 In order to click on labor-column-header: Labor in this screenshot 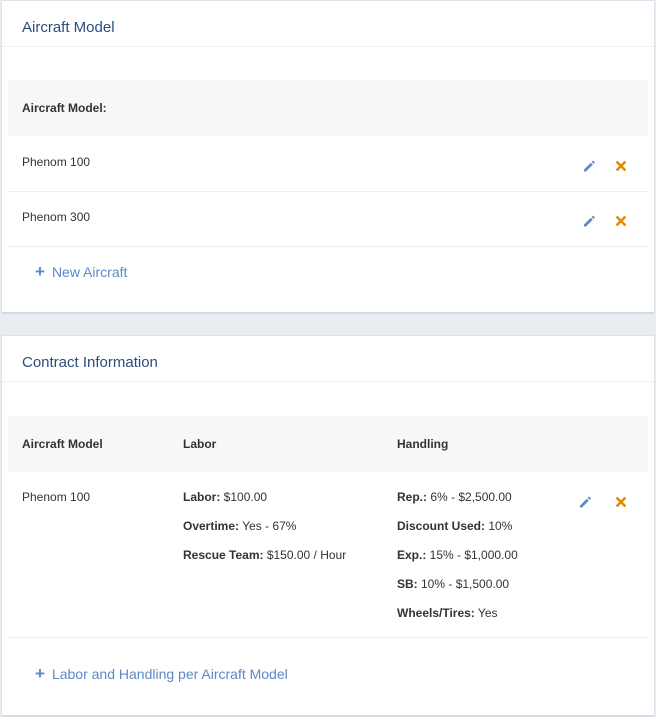, I will do `click(200, 444)`.